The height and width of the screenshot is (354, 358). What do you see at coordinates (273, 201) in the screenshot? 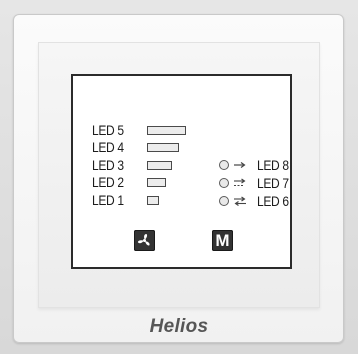
I see `led-6-label: LED 6` at bounding box center [273, 201].